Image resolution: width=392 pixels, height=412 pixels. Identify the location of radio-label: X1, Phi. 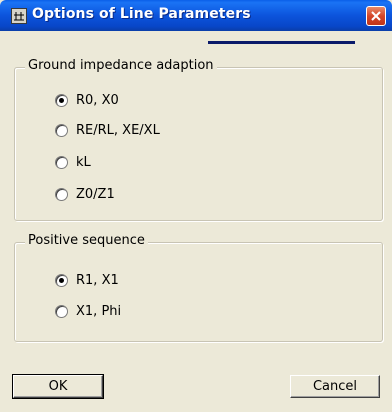
(99, 311).